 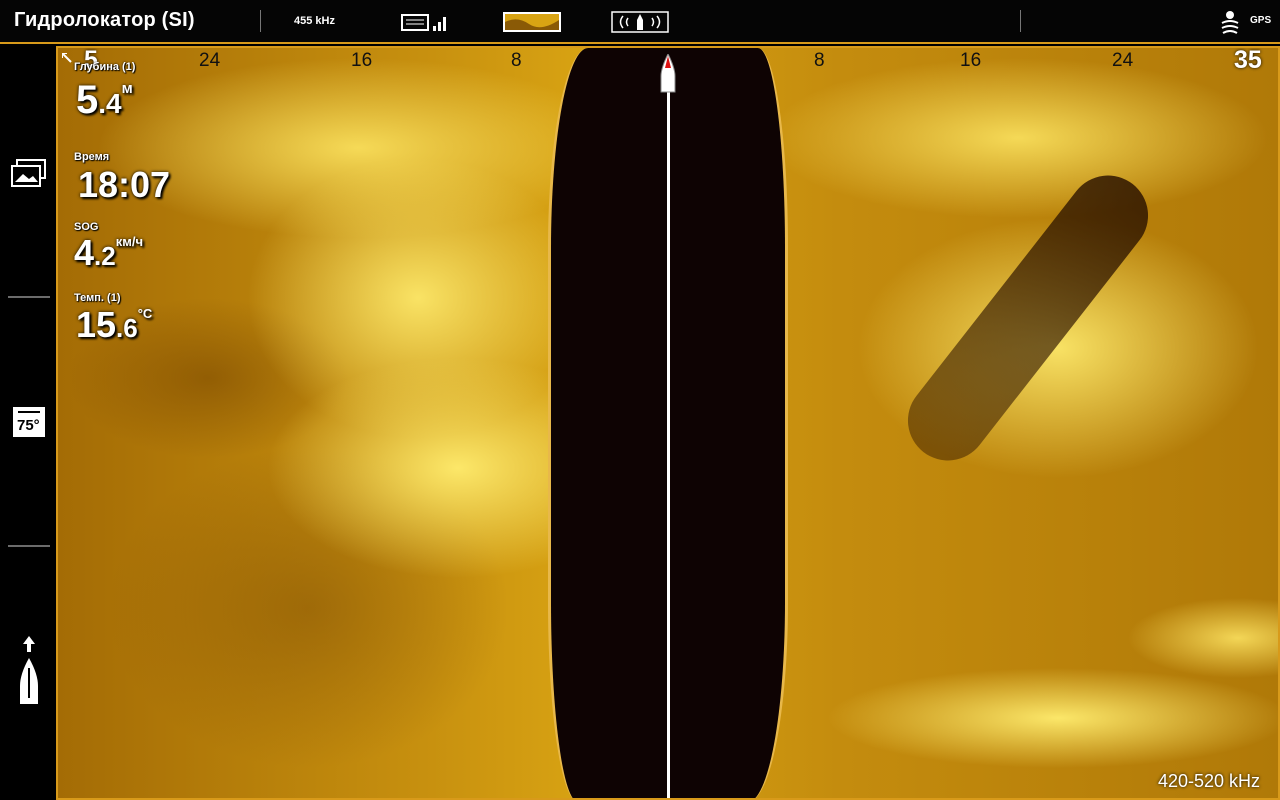 I want to click on sonar-palette-icon, so click(x=532, y=24).